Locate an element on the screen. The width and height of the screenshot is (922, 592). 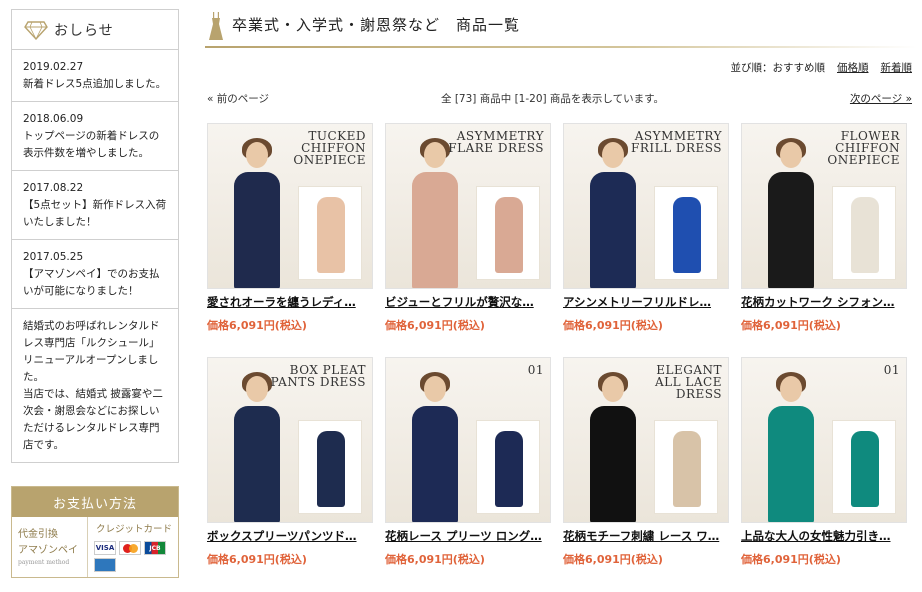
page-header: 卒業式・入学式・謝恩祭など 商品一覧 is located at coordinates (561, 24).